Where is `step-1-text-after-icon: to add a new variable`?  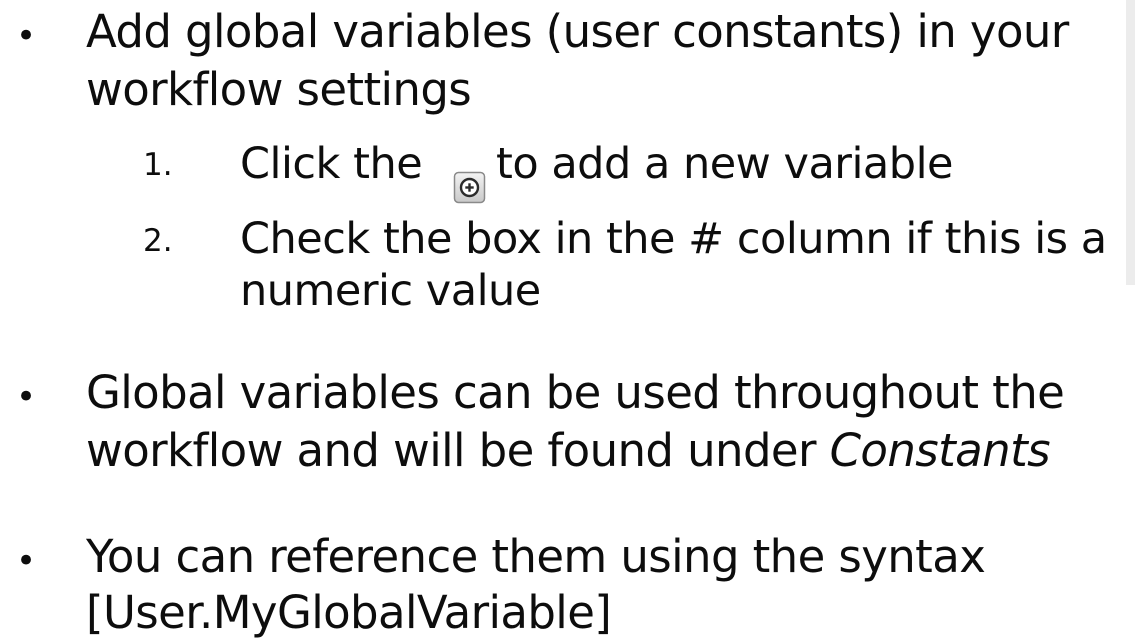 step-1-text-after-icon: to add a new variable is located at coordinates (724, 164).